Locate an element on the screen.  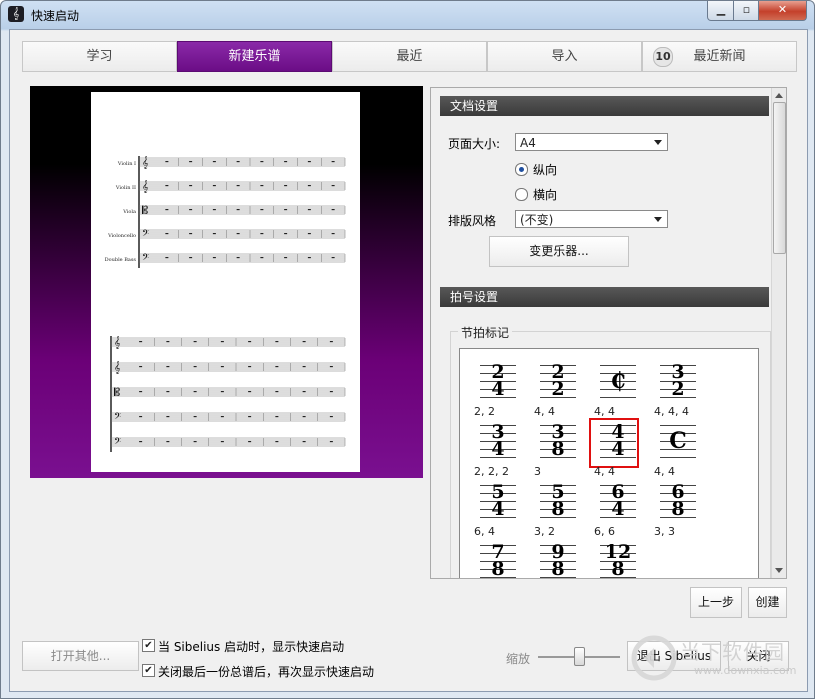
portrait-label: 纵向 is located at coordinates (545, 169).